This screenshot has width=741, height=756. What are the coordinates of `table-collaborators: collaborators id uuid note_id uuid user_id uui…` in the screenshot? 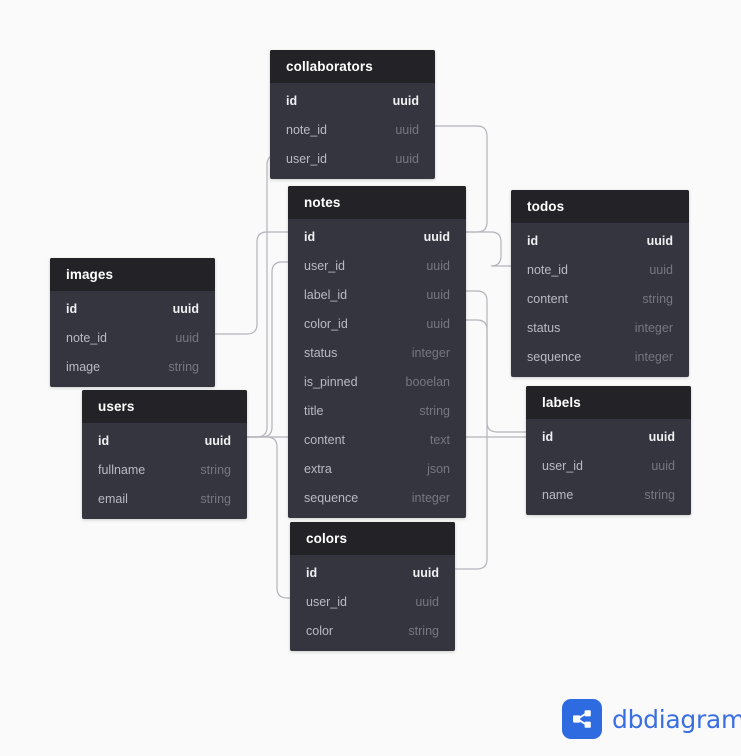 It's located at (352, 114).